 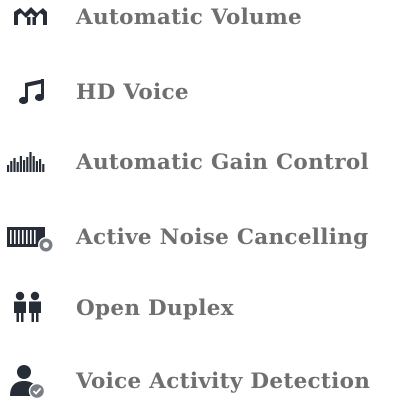 I want to click on feature-item-active-noise-cancelling: Active Noise Cancelling, so click(x=202, y=238).